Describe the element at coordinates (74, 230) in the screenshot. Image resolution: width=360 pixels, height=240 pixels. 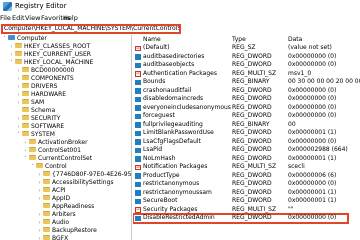
I see `tree-item-label: BackupRestore` at that location.